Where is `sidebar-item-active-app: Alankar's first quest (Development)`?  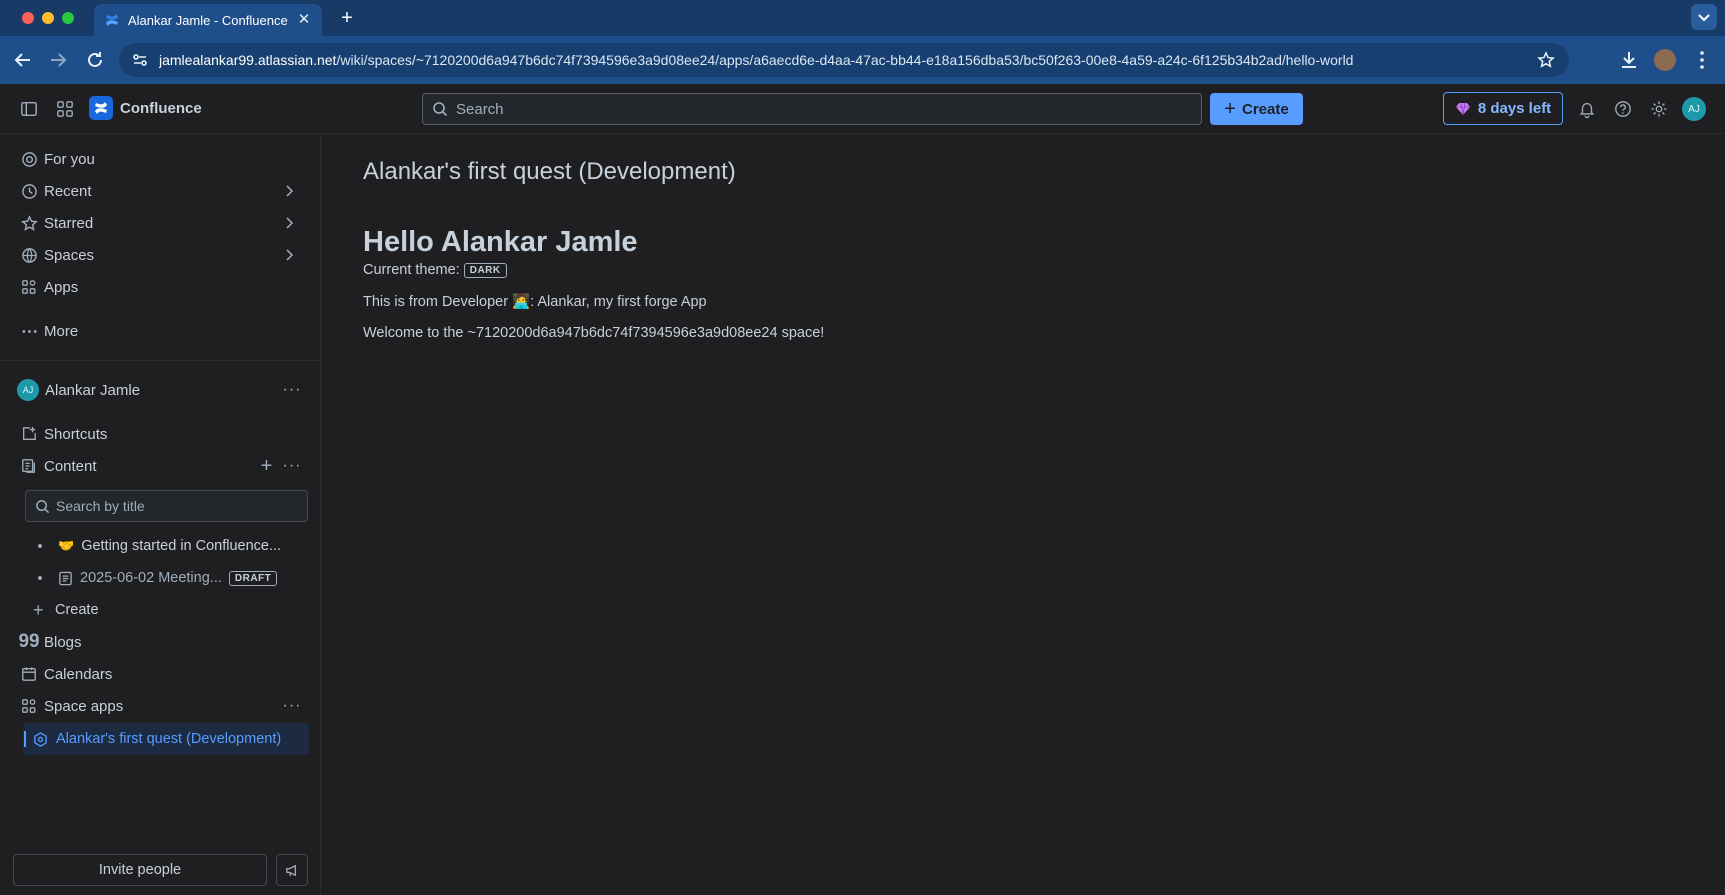
sidebar-item-active-app: Alankar's first quest (Development) is located at coordinates (166, 739).